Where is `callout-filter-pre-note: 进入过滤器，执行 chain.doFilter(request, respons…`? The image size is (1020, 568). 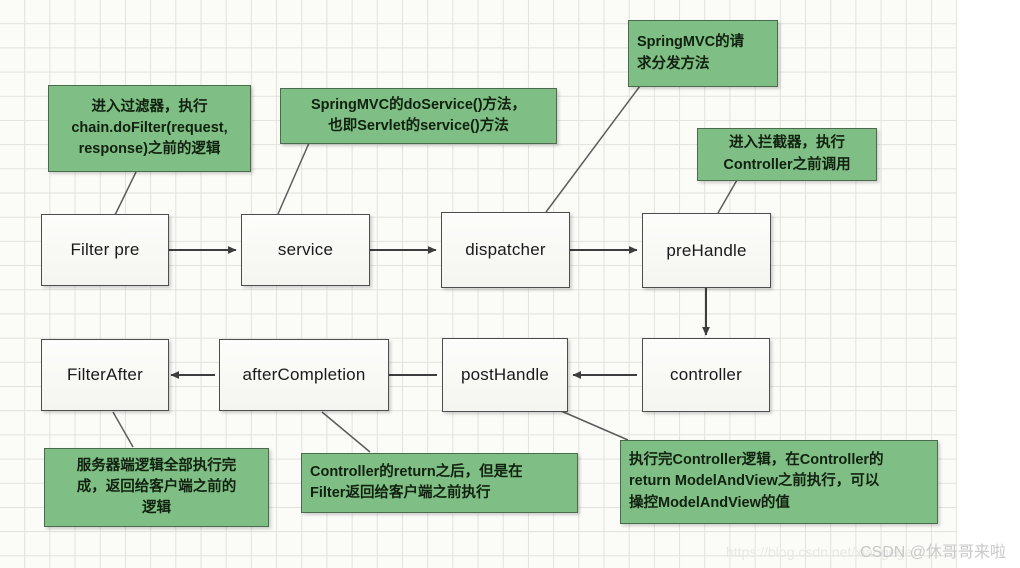 callout-filter-pre-note: 进入过滤器，执行 chain.doFilter(request, respons… is located at coordinates (149, 128).